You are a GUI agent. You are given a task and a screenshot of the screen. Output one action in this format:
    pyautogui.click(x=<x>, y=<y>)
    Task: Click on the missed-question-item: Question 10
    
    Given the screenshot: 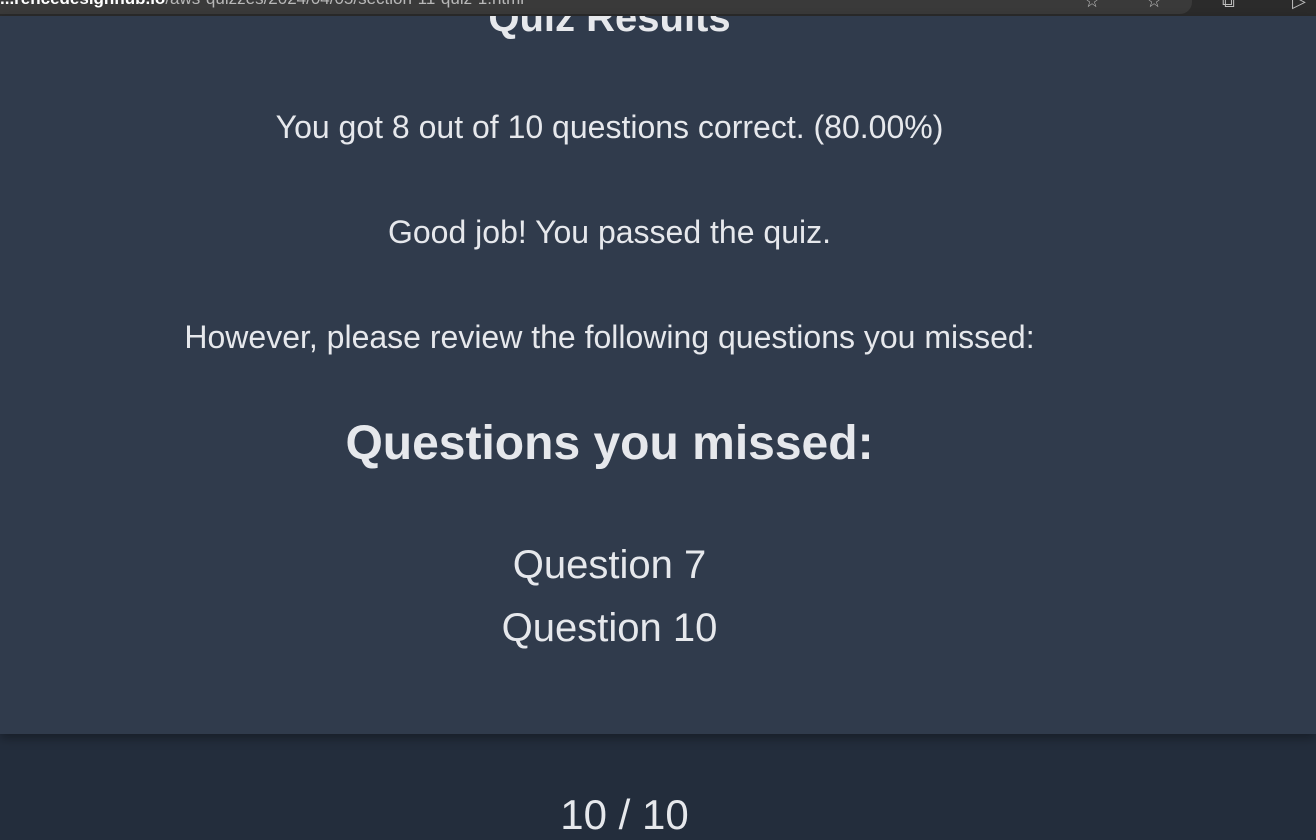 What is the action you would take?
    pyautogui.click(x=609, y=628)
    